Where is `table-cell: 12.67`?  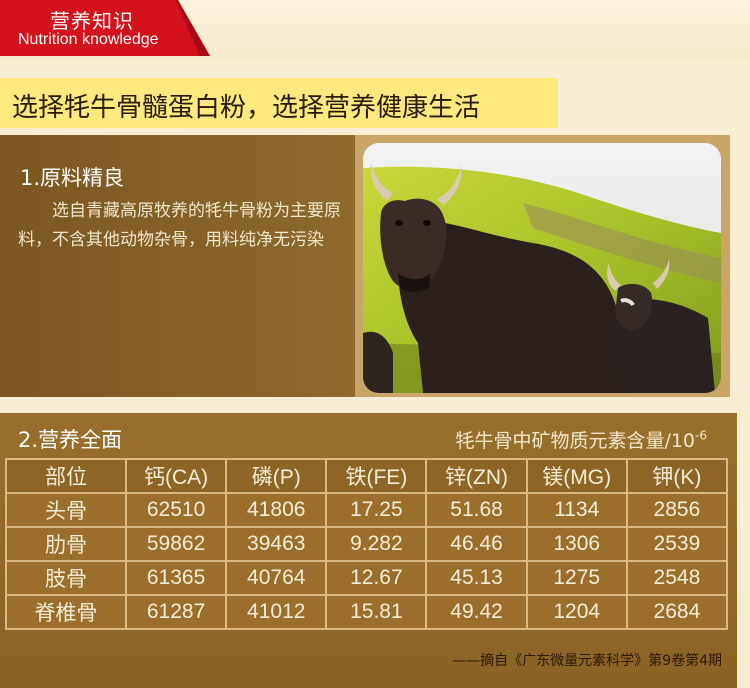 table-cell: 12.67 is located at coordinates (376, 578).